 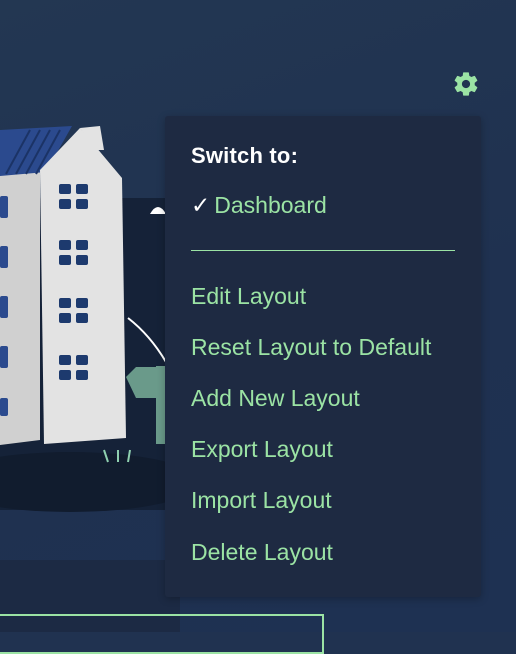 I want to click on current-layout-item: ✓ Dashboard, so click(x=259, y=205).